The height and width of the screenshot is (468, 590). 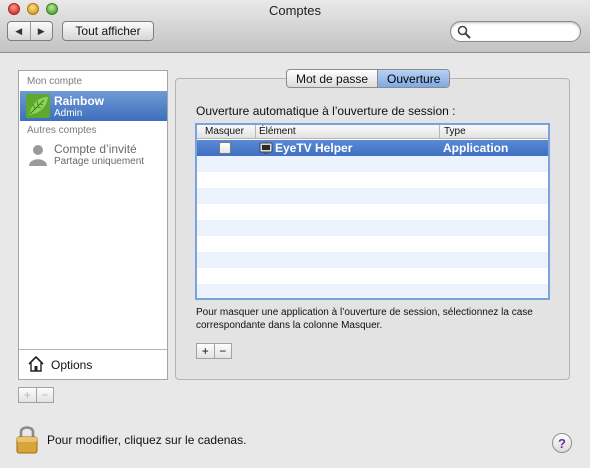 What do you see at coordinates (72, 365) in the screenshot?
I see `options-label: Options` at bounding box center [72, 365].